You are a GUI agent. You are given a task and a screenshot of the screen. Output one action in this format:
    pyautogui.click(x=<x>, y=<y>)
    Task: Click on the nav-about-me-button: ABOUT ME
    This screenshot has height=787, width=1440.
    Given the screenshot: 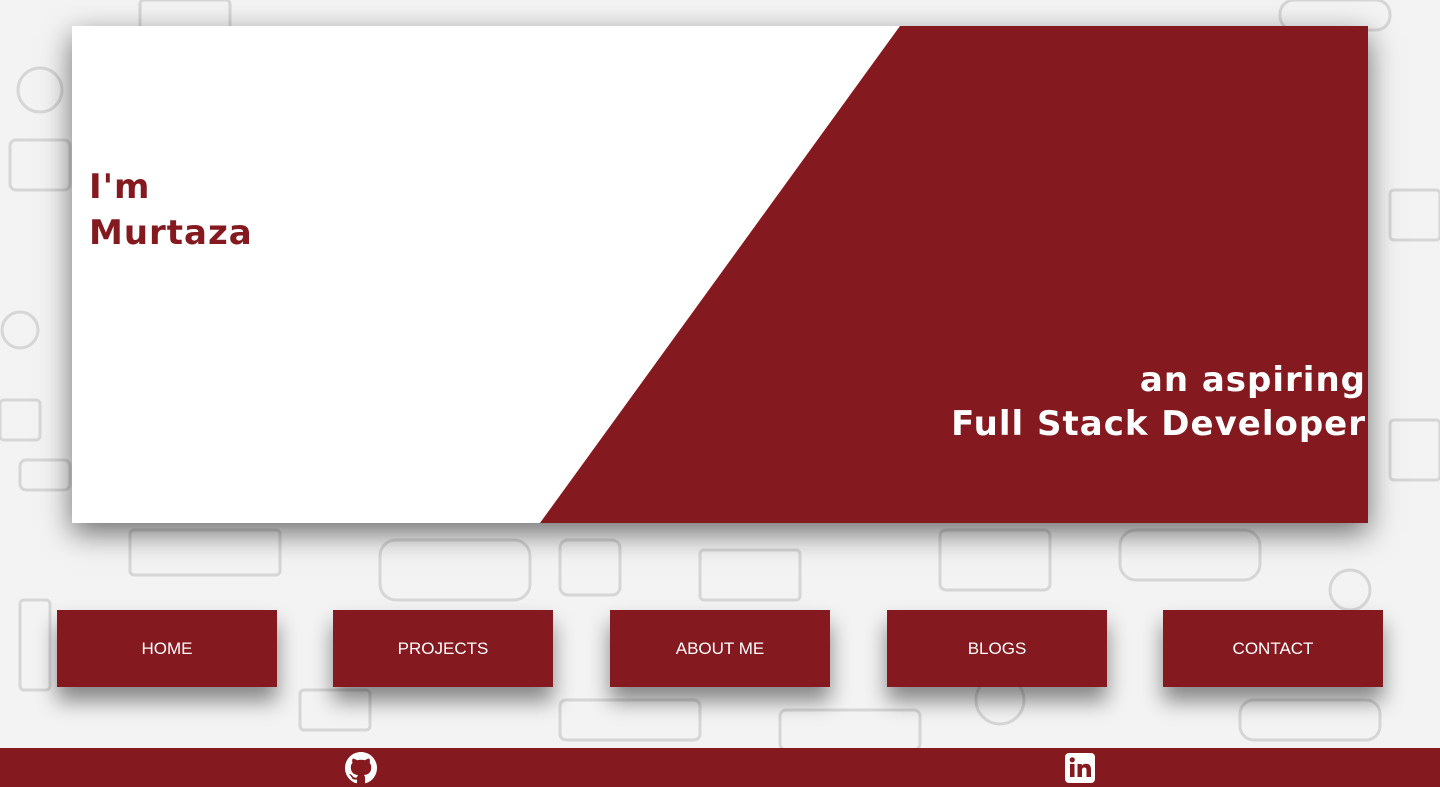 What is the action you would take?
    pyautogui.click(x=720, y=648)
    